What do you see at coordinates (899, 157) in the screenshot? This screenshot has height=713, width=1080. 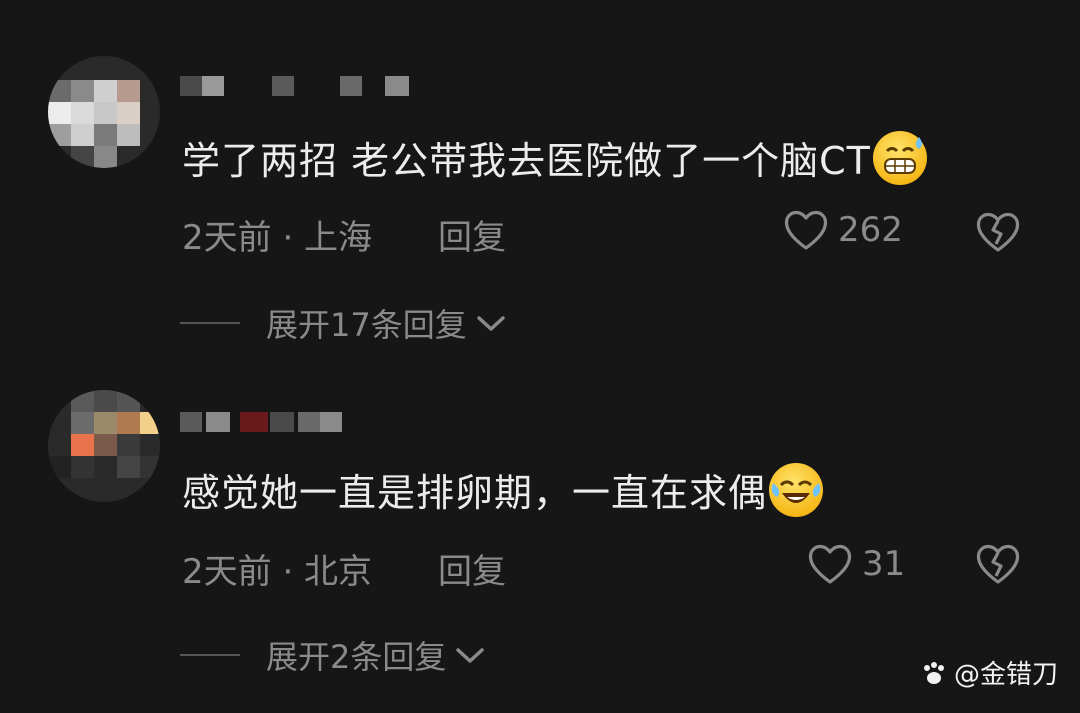 I see `grimacing-sweat-emoji` at bounding box center [899, 157].